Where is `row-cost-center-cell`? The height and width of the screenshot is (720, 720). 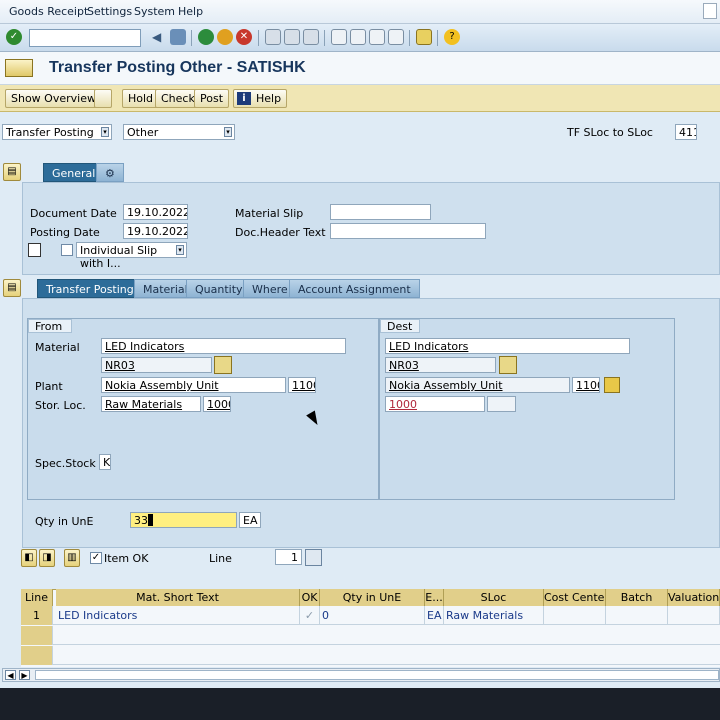 row-cost-center-cell is located at coordinates (575, 615).